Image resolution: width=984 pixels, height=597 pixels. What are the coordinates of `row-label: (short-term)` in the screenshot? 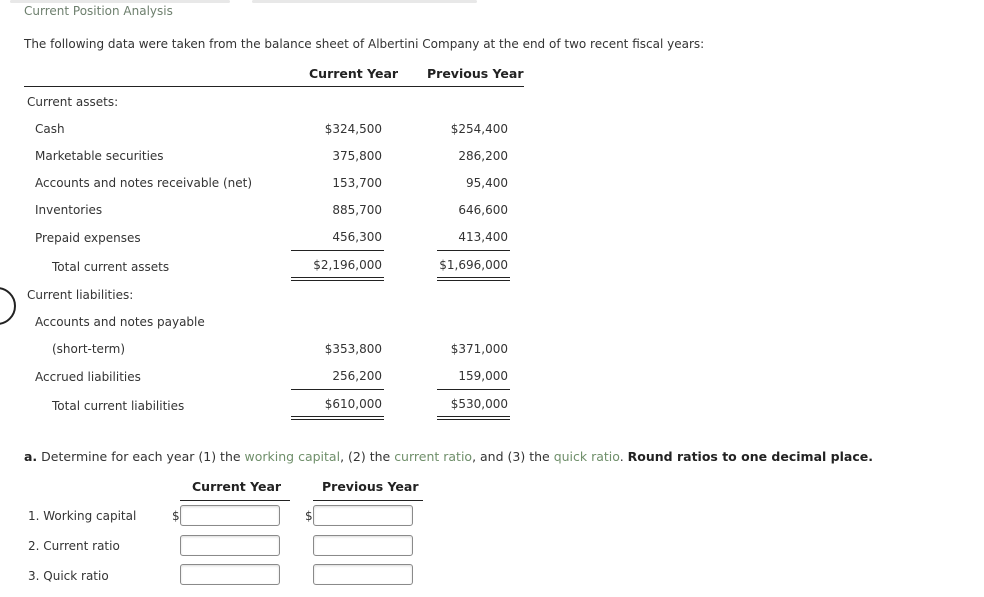 It's located at (89, 349).